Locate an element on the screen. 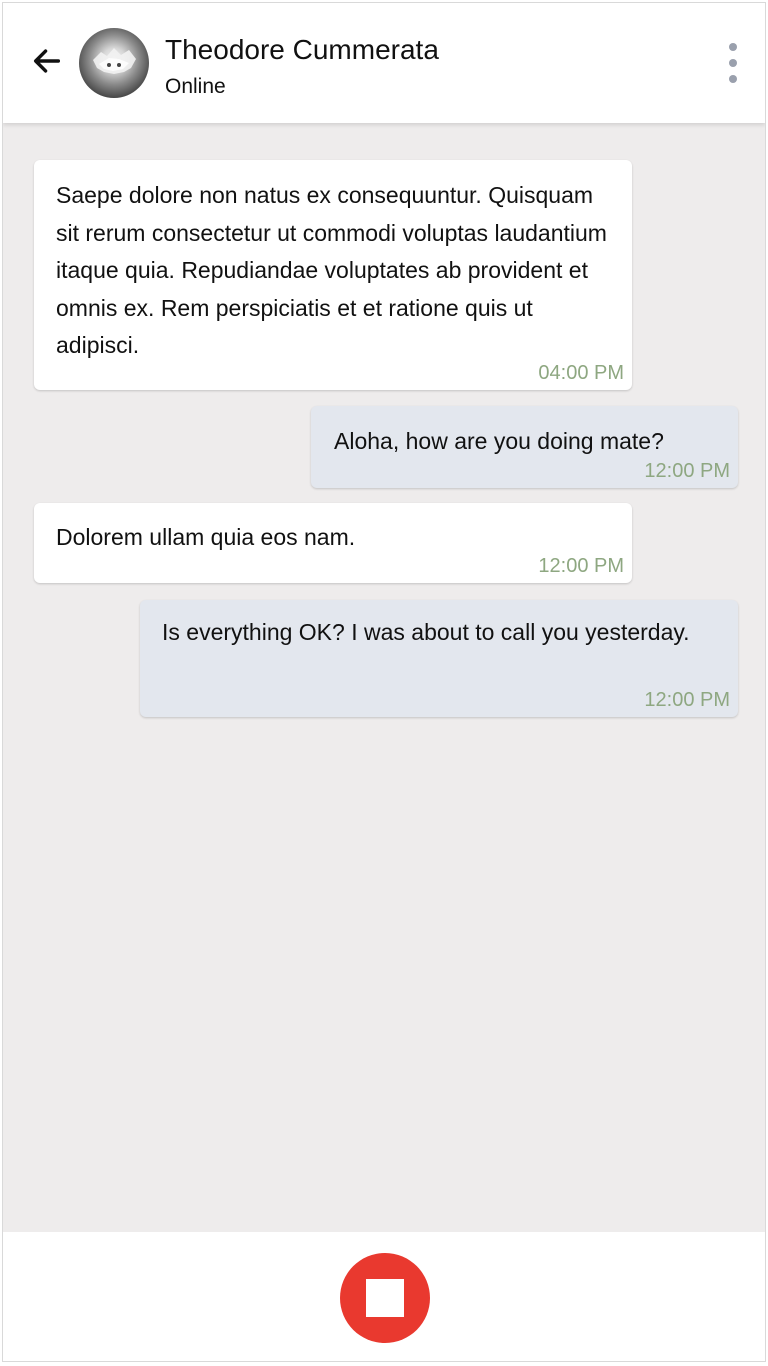 The image size is (768, 1366). message-text: Dolorem ullam quia eos nam. is located at coordinates (206, 537).